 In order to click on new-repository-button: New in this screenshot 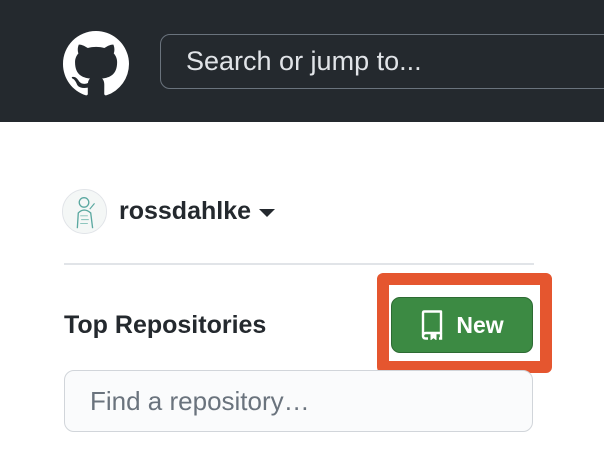, I will do `click(462, 325)`.